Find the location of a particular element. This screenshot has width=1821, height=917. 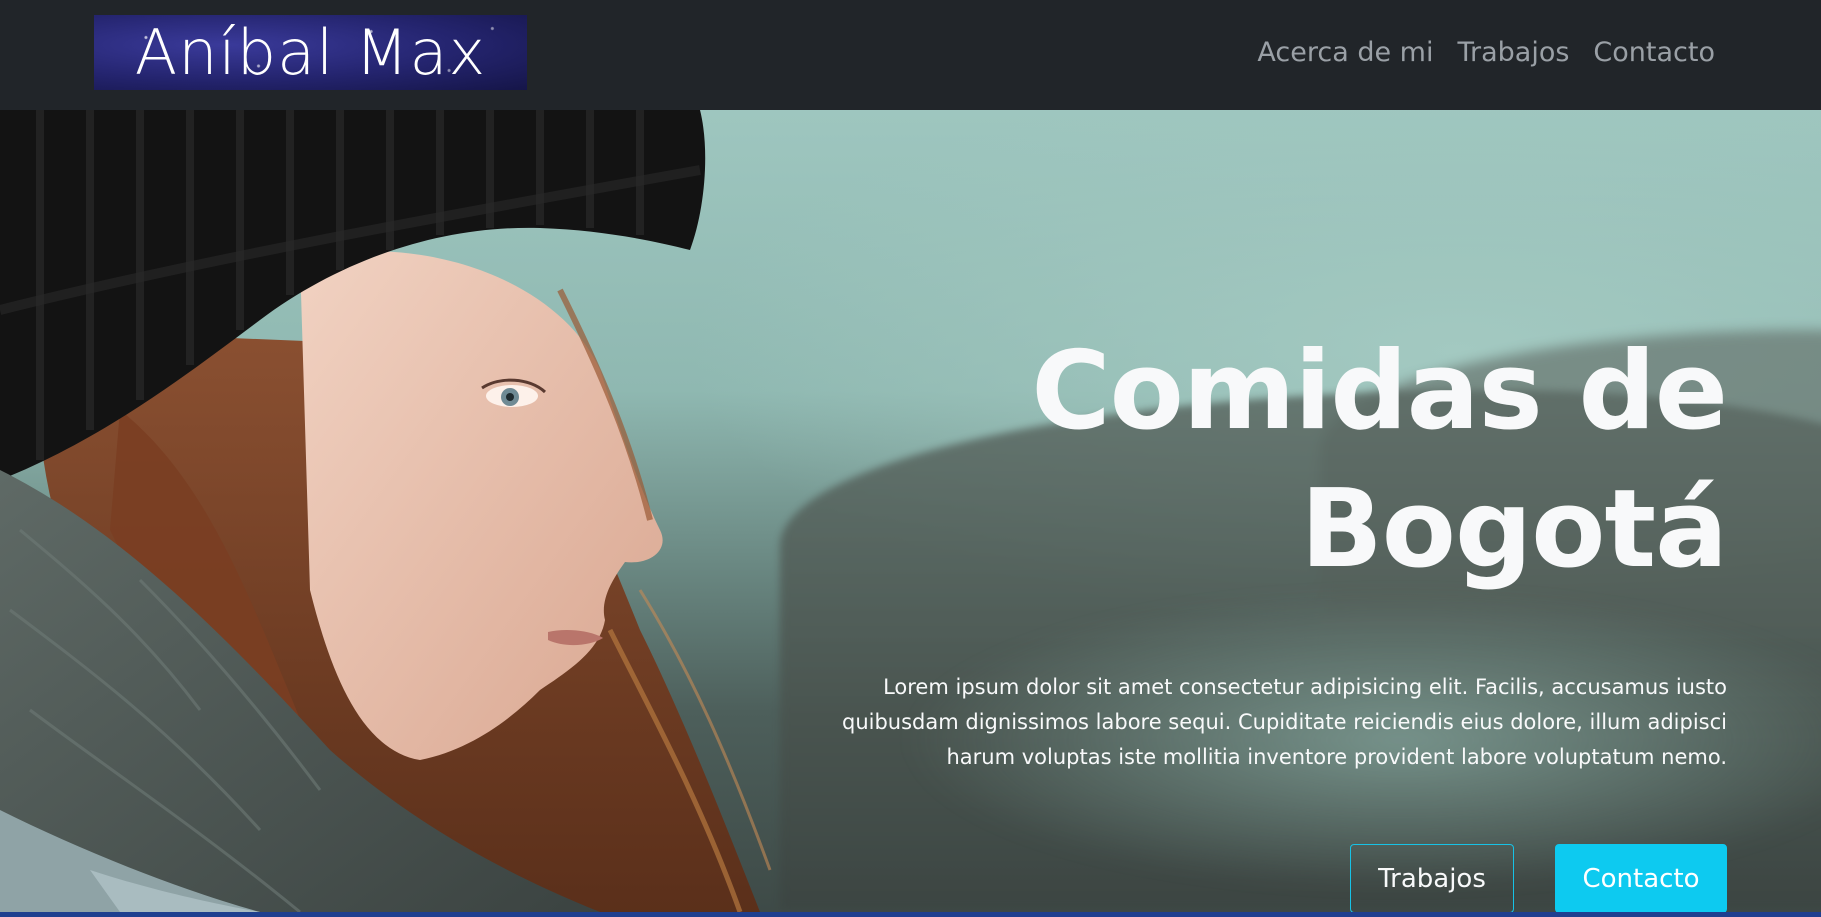

brand-logo: Aníbal Max is located at coordinates (310, 52).